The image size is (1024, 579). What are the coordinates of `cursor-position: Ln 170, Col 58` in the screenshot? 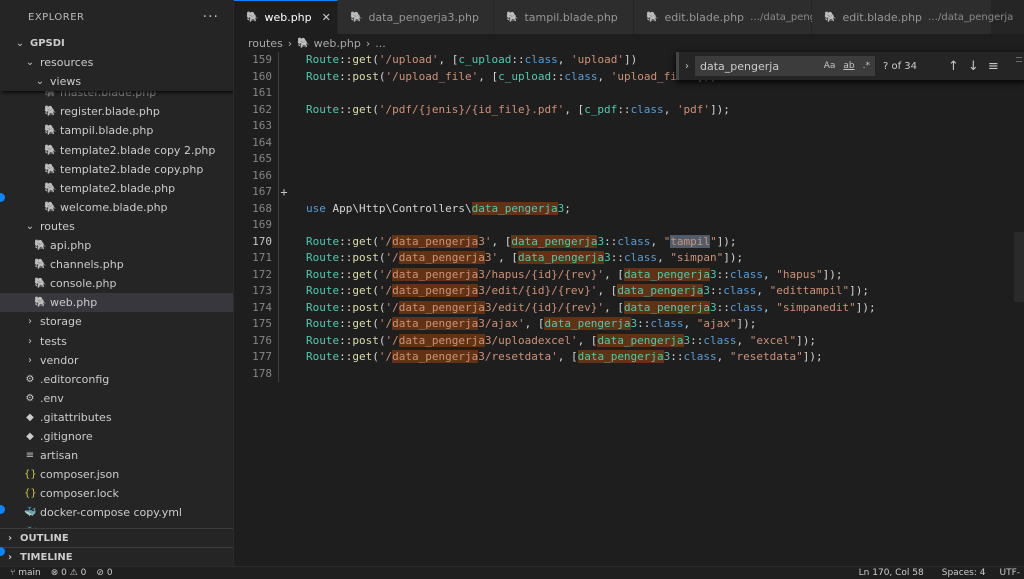 It's located at (891, 573).